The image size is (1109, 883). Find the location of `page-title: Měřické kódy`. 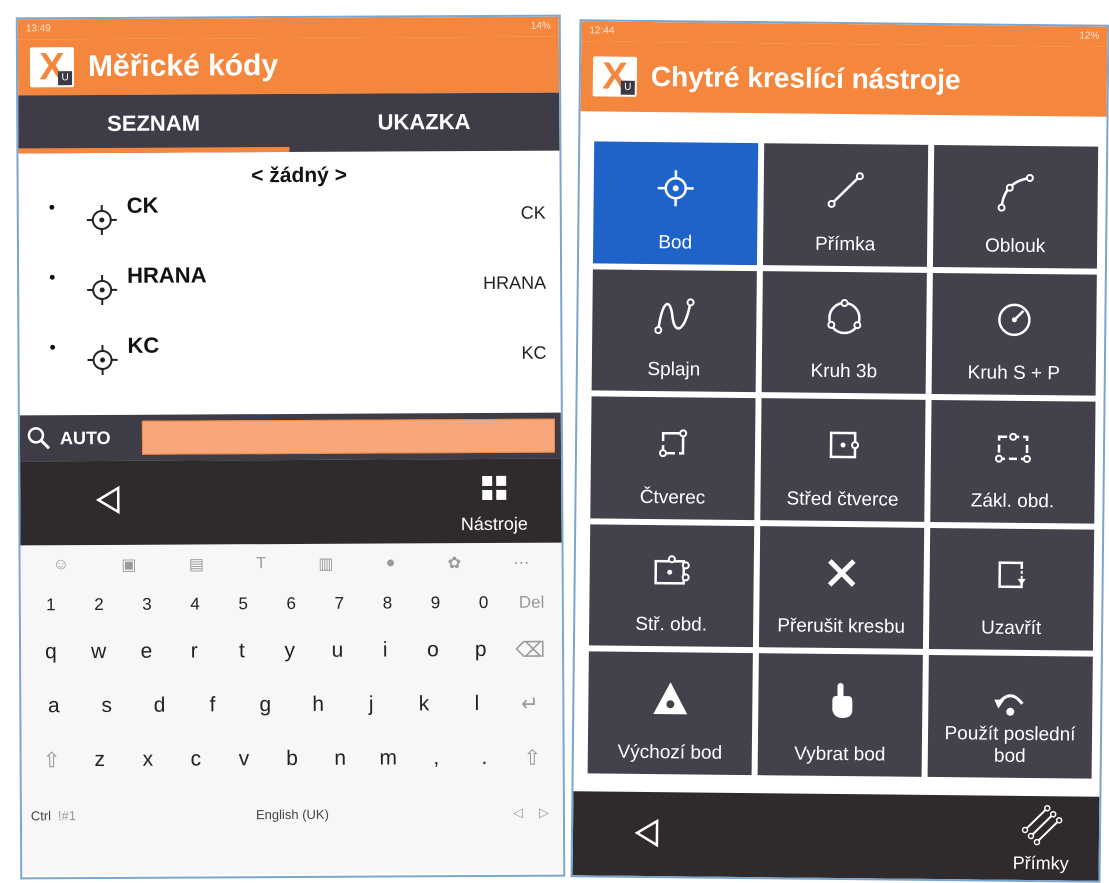

page-title: Měřické kódy is located at coordinates (183, 66).